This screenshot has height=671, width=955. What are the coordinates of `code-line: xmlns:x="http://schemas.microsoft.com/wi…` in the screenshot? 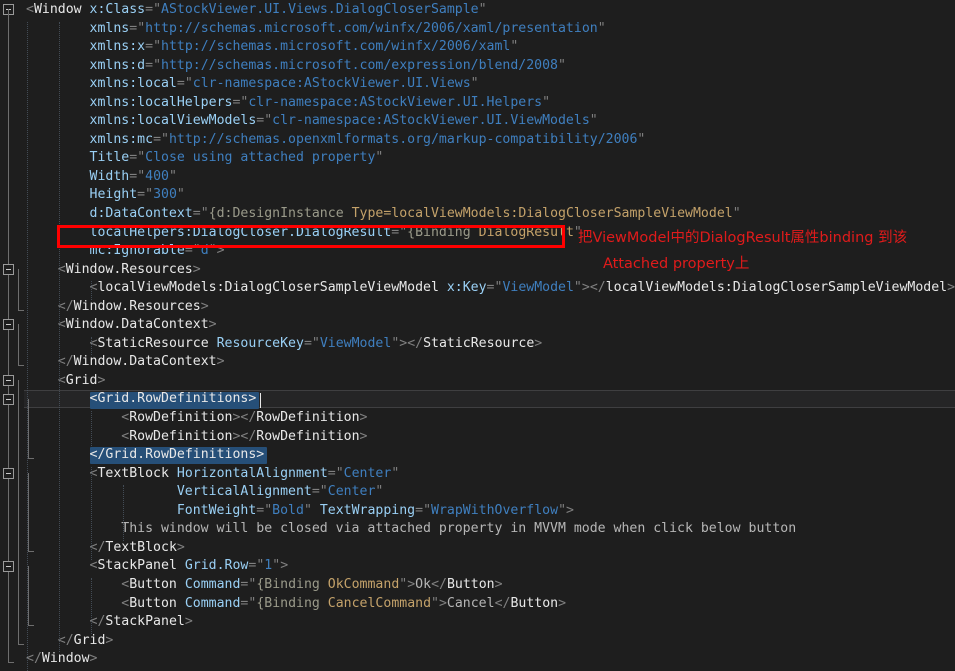 It's located at (477, 47).